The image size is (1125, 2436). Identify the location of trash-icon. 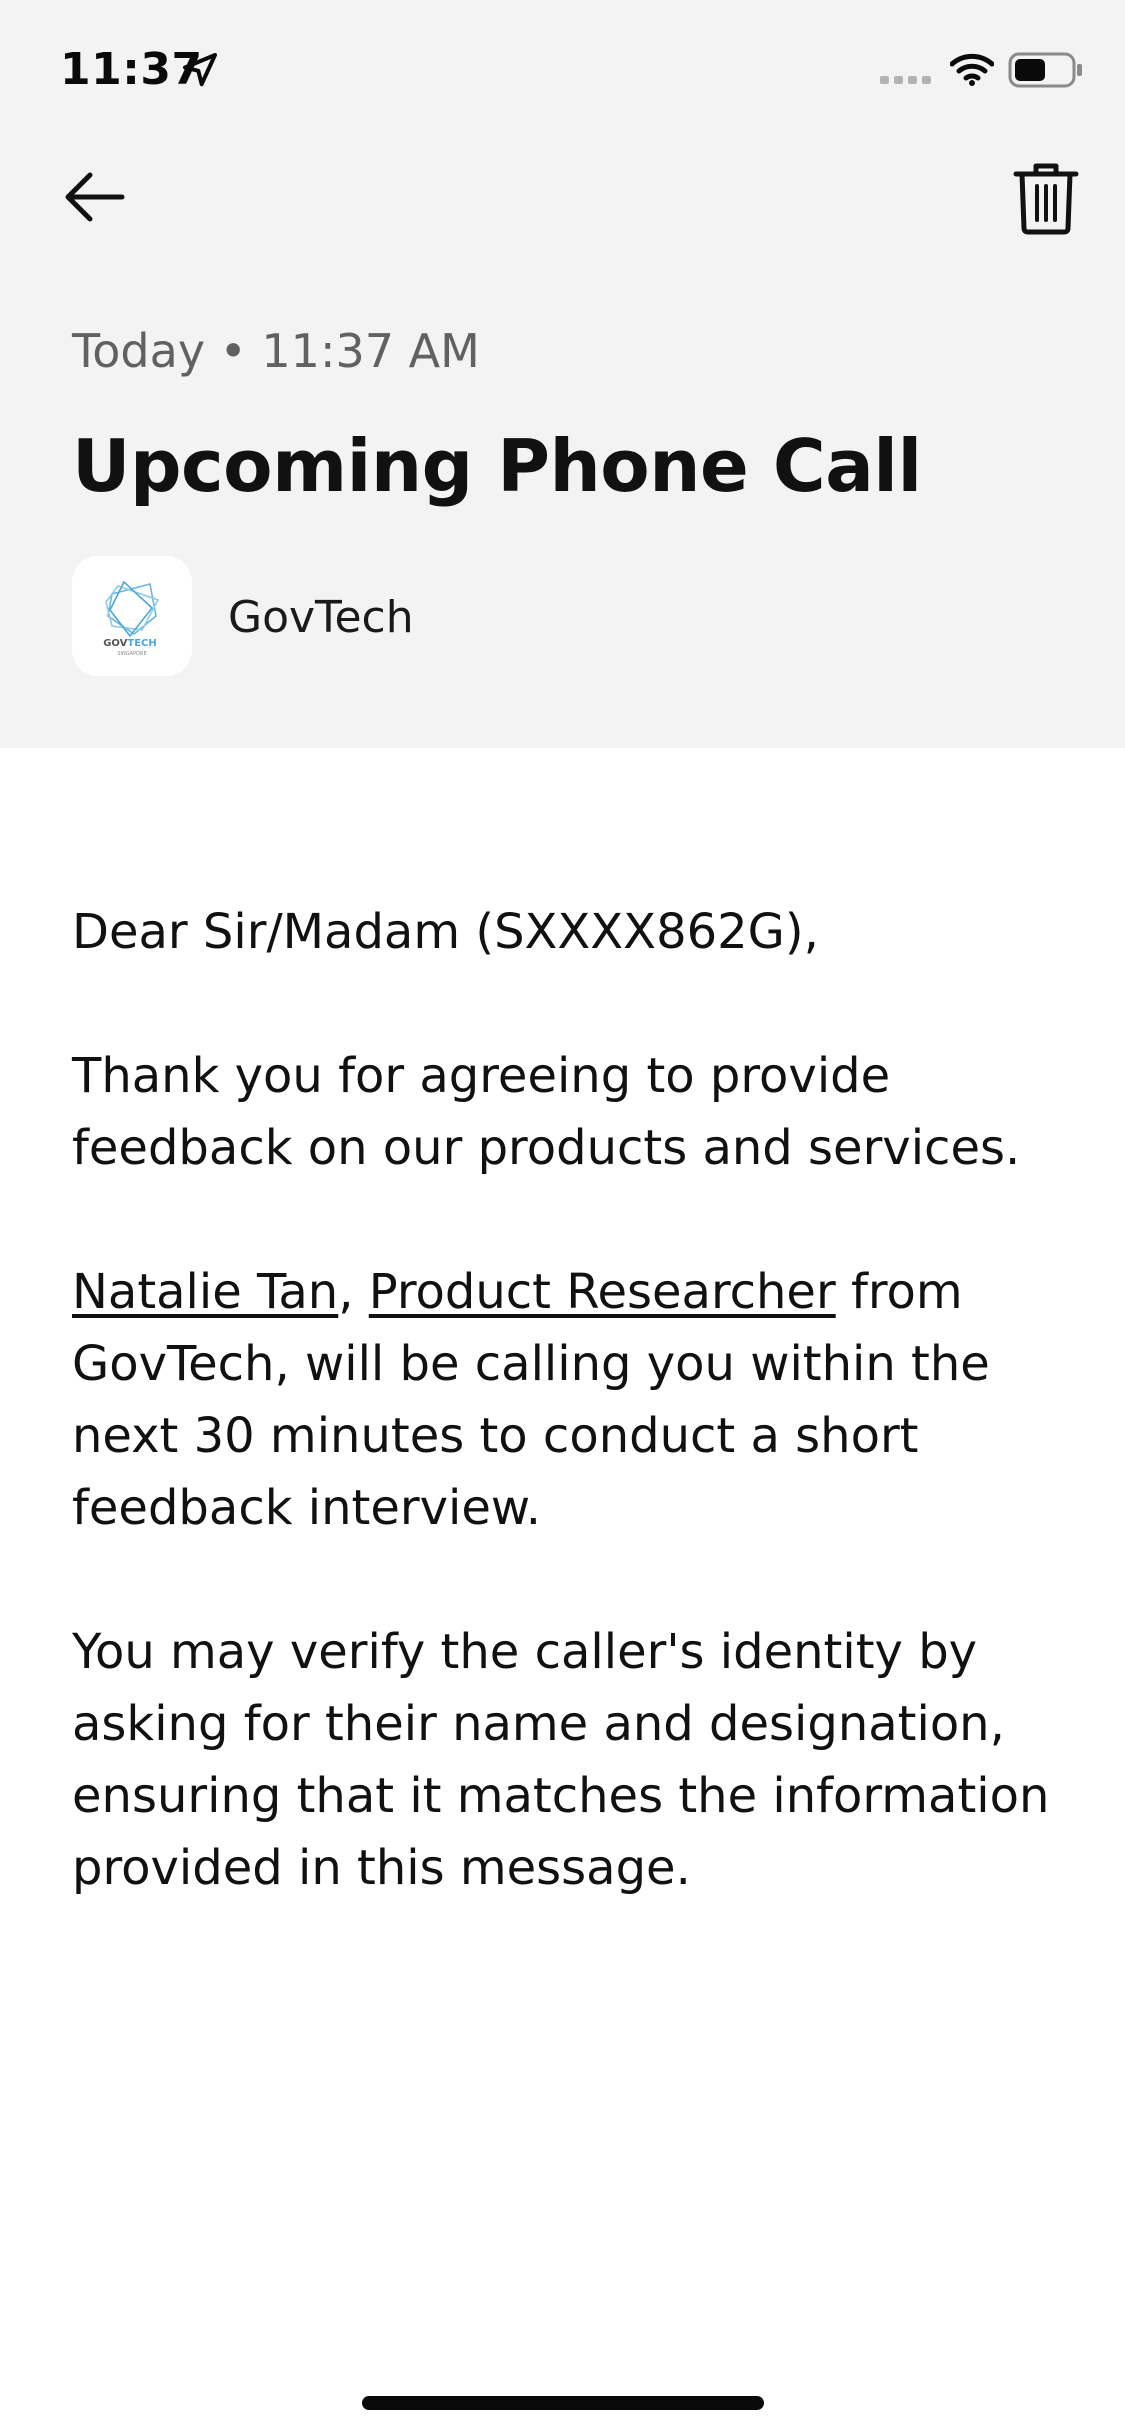
(1046, 199).